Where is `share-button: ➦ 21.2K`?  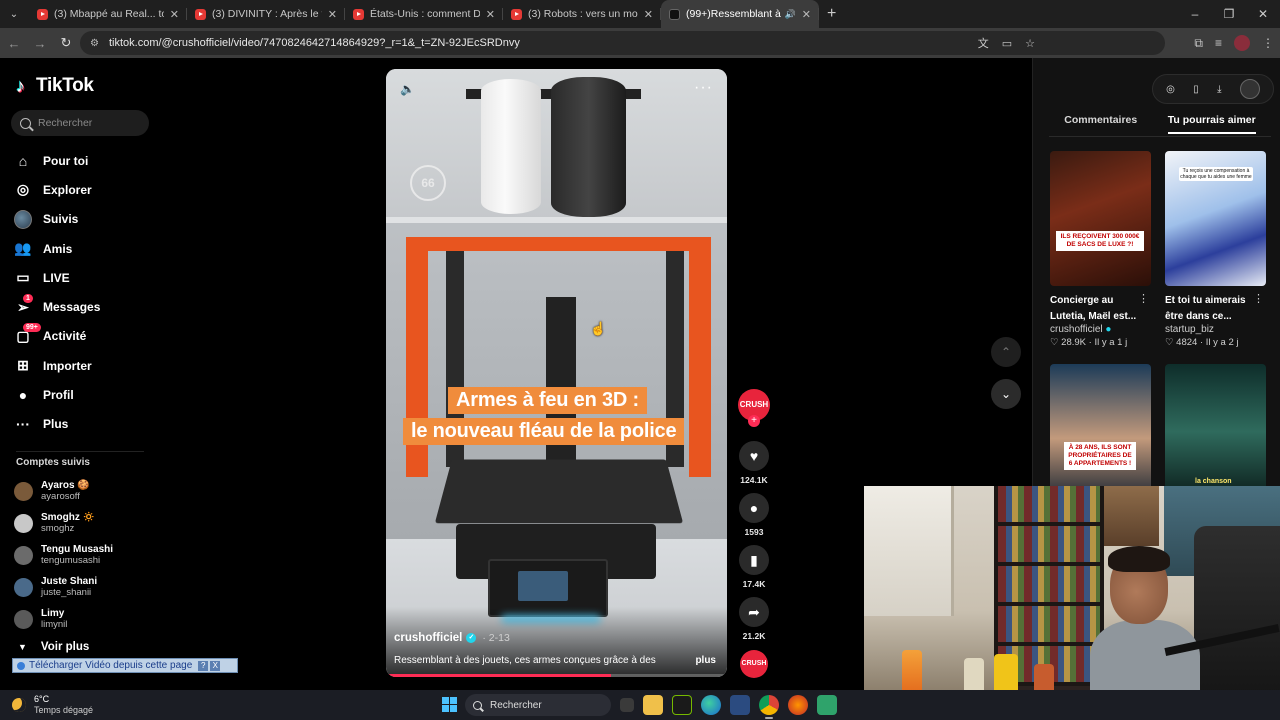
share-button: ➦ 21.2K is located at coordinates (754, 619).